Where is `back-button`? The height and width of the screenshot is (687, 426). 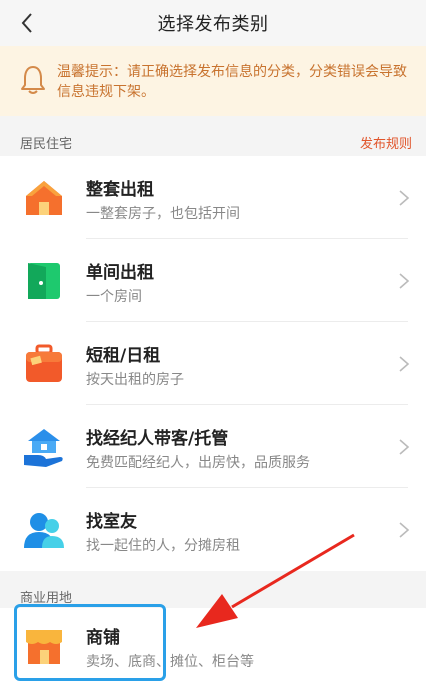 back-button is located at coordinates (27, 23).